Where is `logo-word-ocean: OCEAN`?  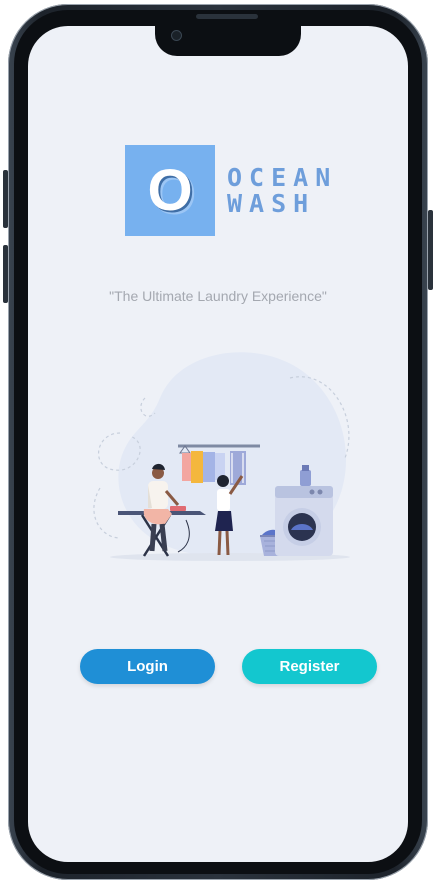 logo-word-ocean: OCEAN is located at coordinates (282, 177).